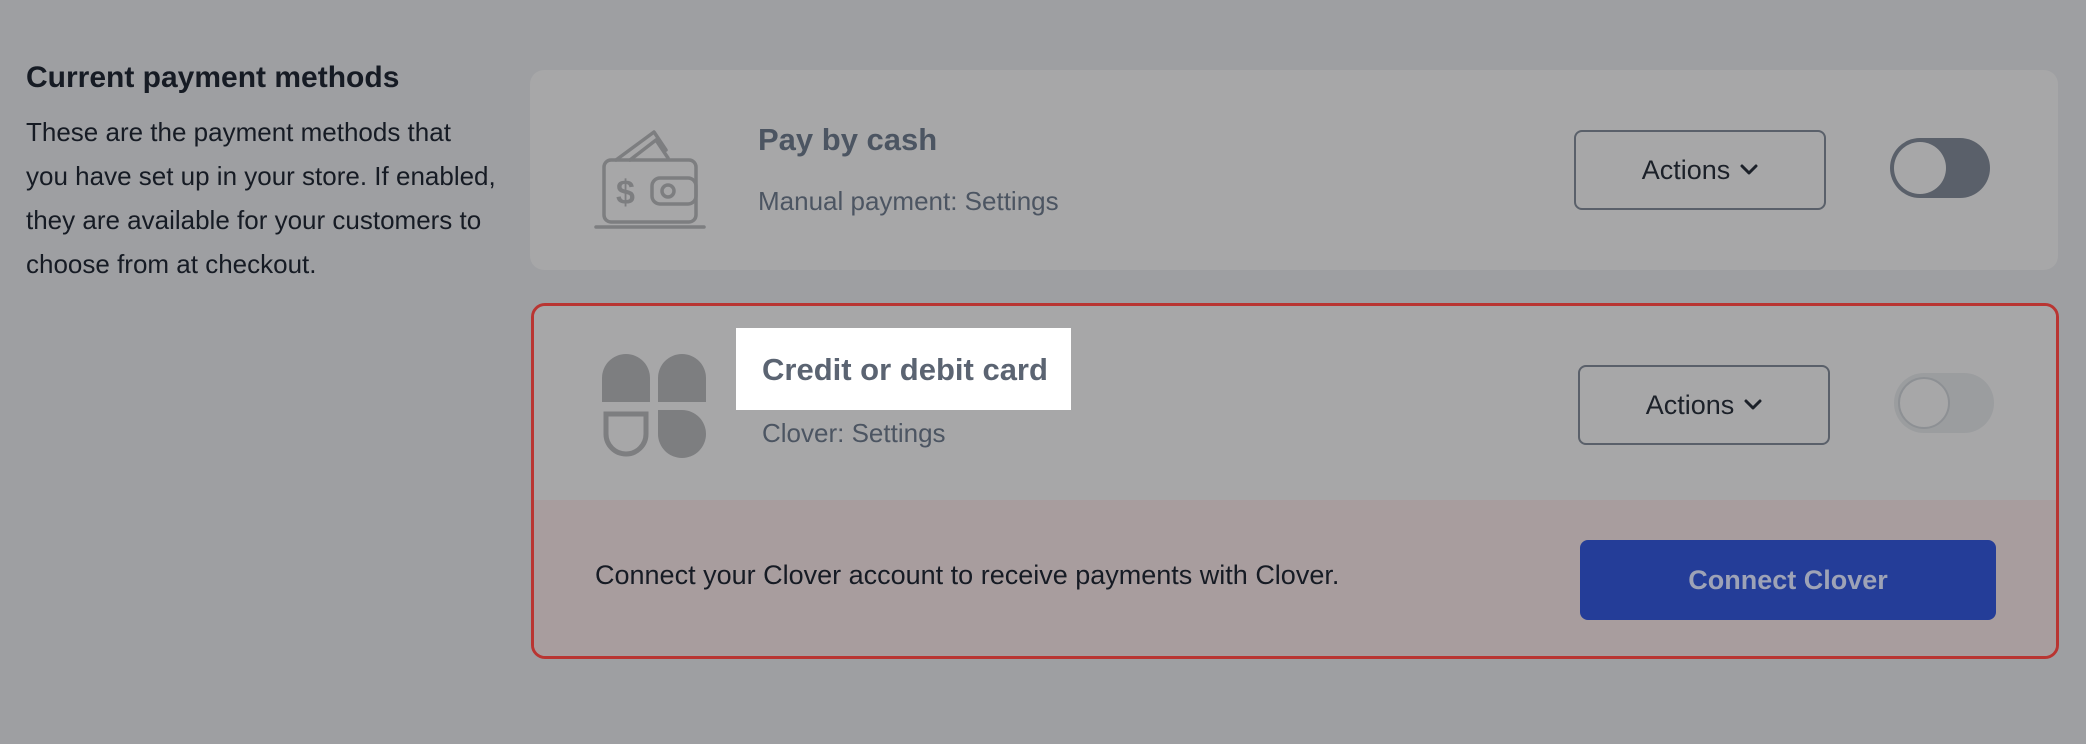 This screenshot has width=2086, height=744. Describe the element at coordinates (854, 433) in the screenshot. I see `payment-method-subtitle: Clover: Settings` at that location.